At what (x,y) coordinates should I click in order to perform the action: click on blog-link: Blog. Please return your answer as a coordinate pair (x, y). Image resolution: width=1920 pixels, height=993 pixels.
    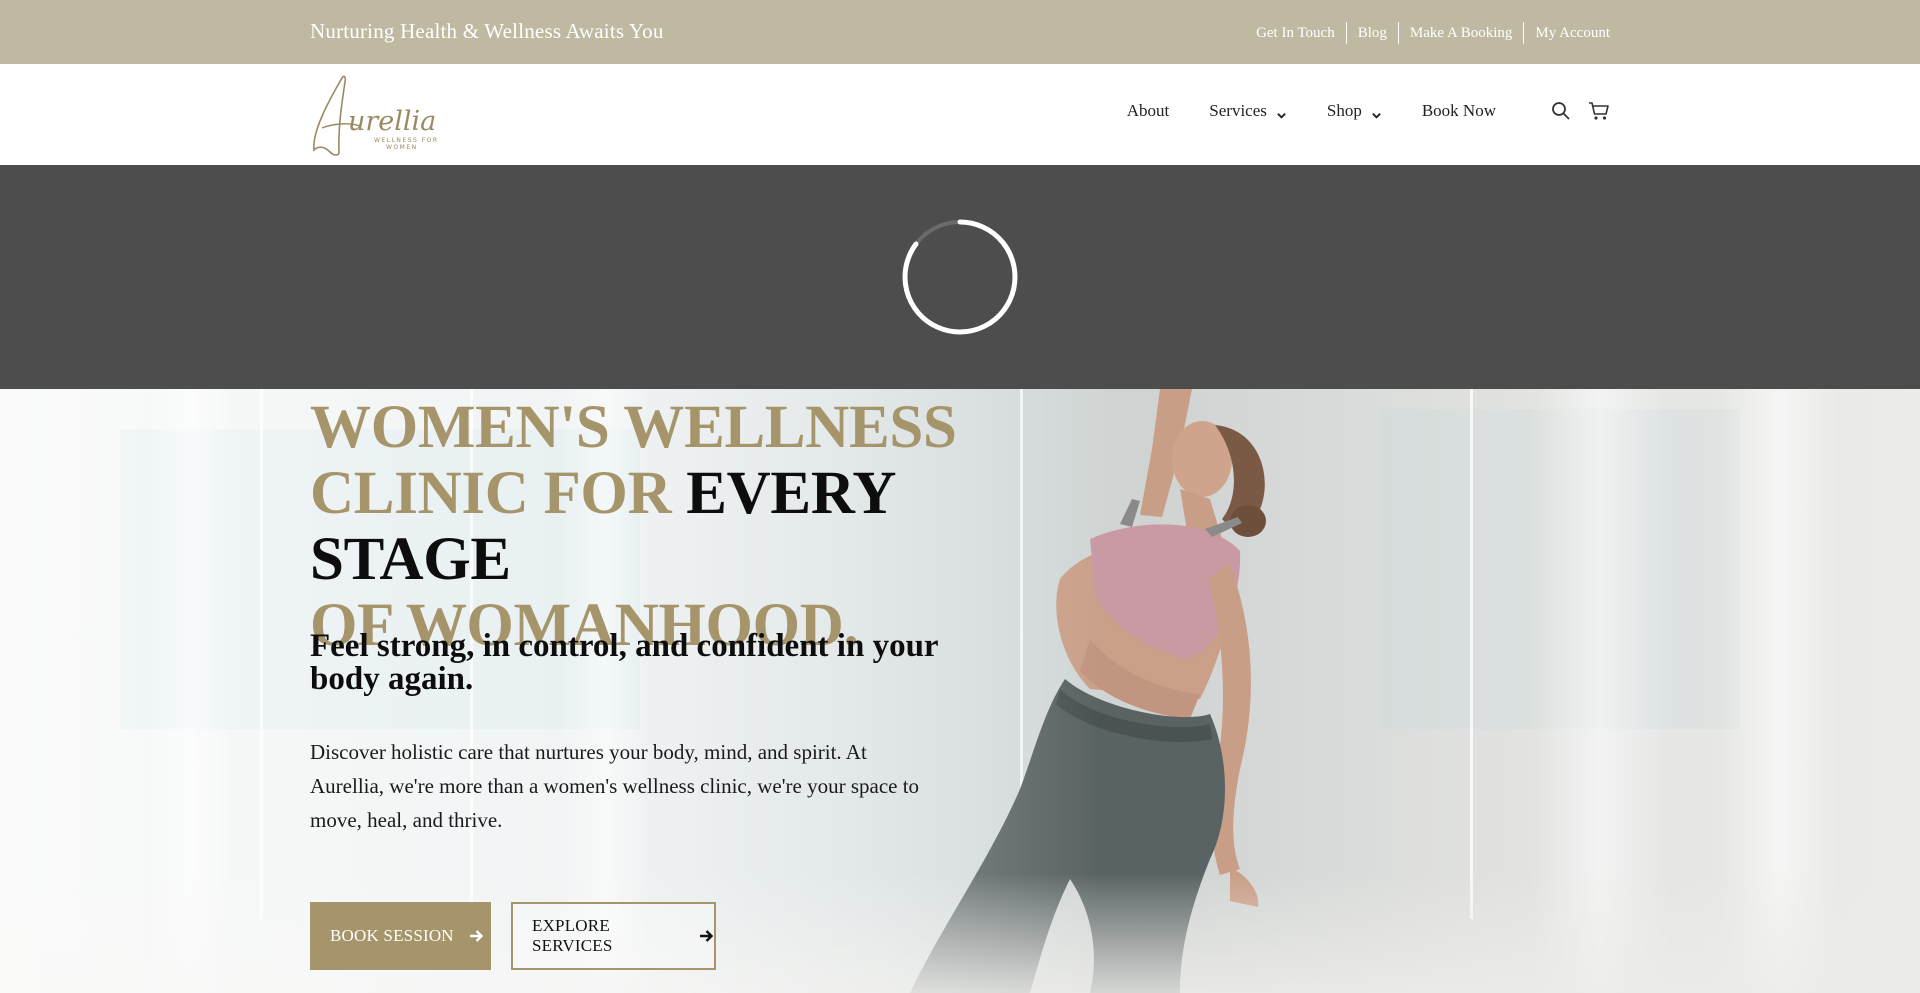
    Looking at the image, I should click on (1372, 33).